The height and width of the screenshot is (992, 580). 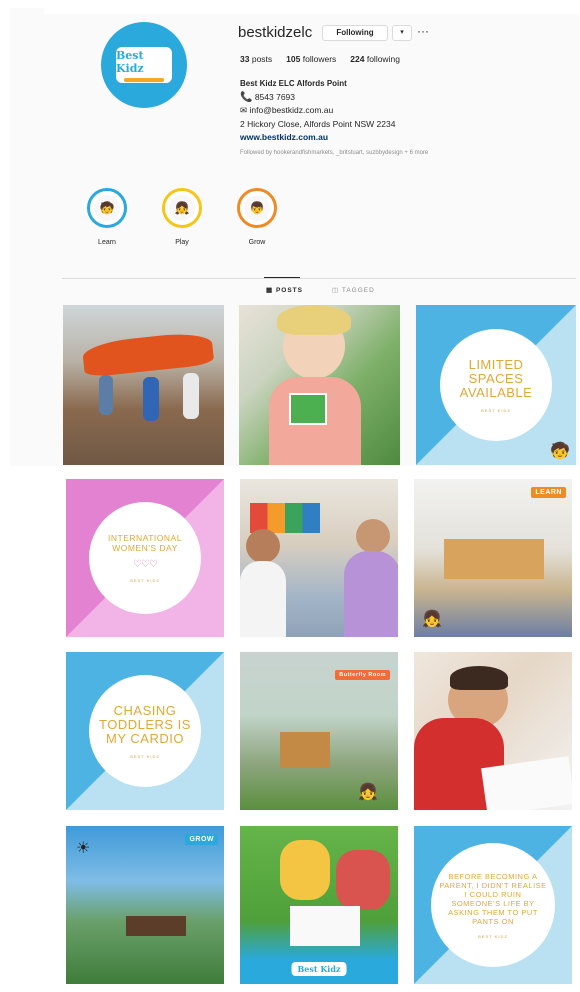 I want to click on hearts-icon: ♡♡♡, so click(x=145, y=564).